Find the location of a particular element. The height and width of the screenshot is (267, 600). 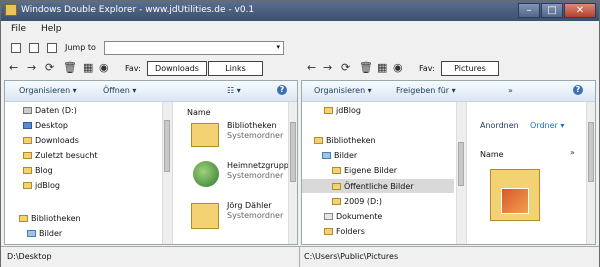

right-nav-bar: ← → ⟳ 🗑 ▦ ◉ Fav: Pictures is located at coordinates (450, 69).